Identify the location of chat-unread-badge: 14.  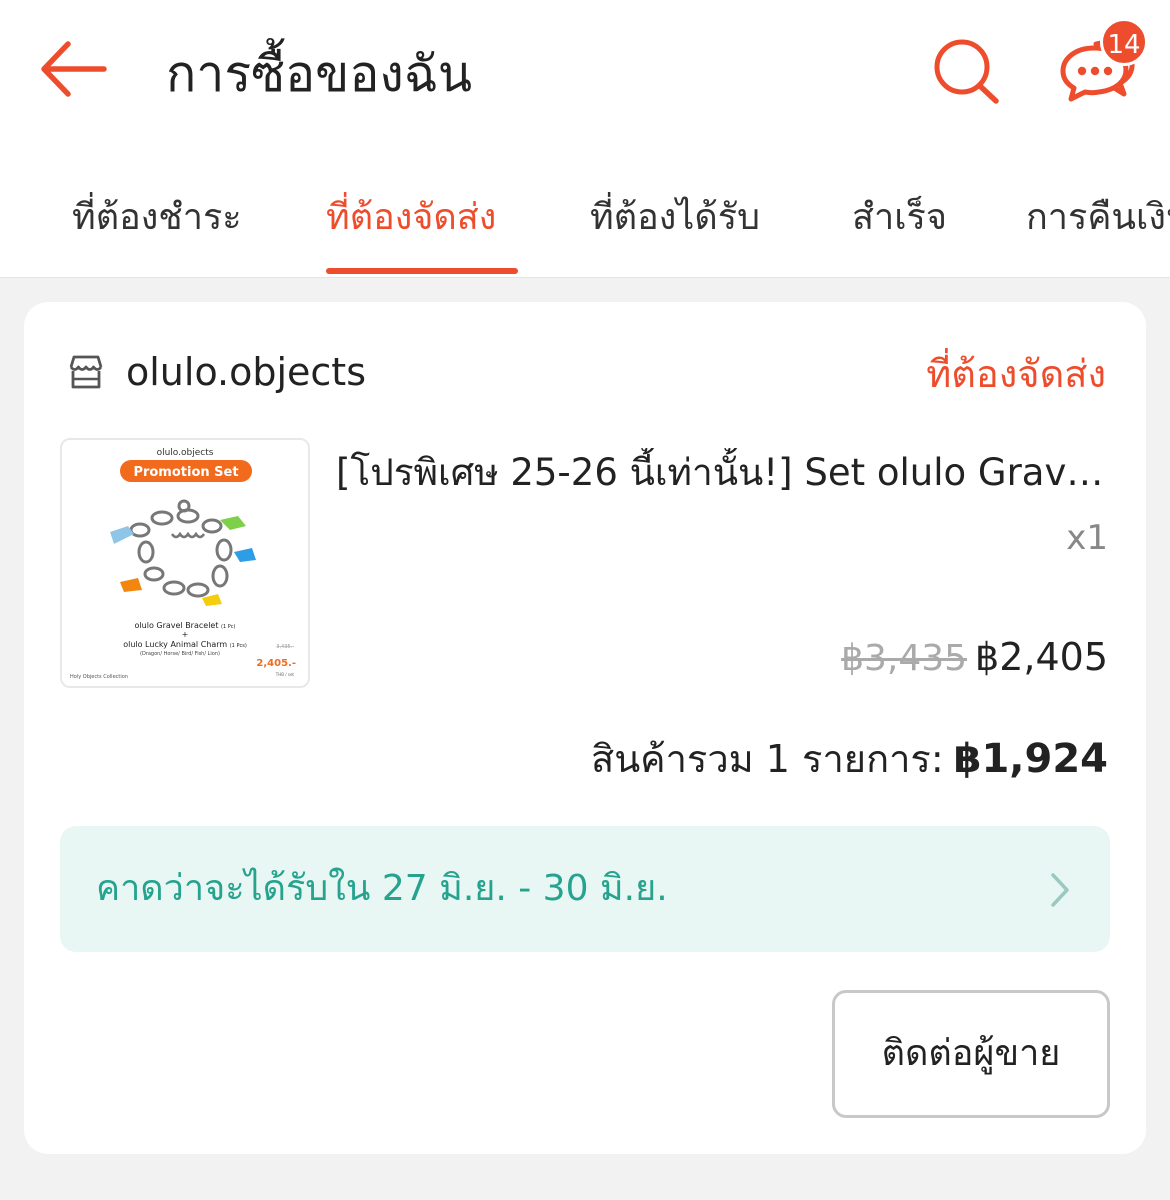
(1124, 42).